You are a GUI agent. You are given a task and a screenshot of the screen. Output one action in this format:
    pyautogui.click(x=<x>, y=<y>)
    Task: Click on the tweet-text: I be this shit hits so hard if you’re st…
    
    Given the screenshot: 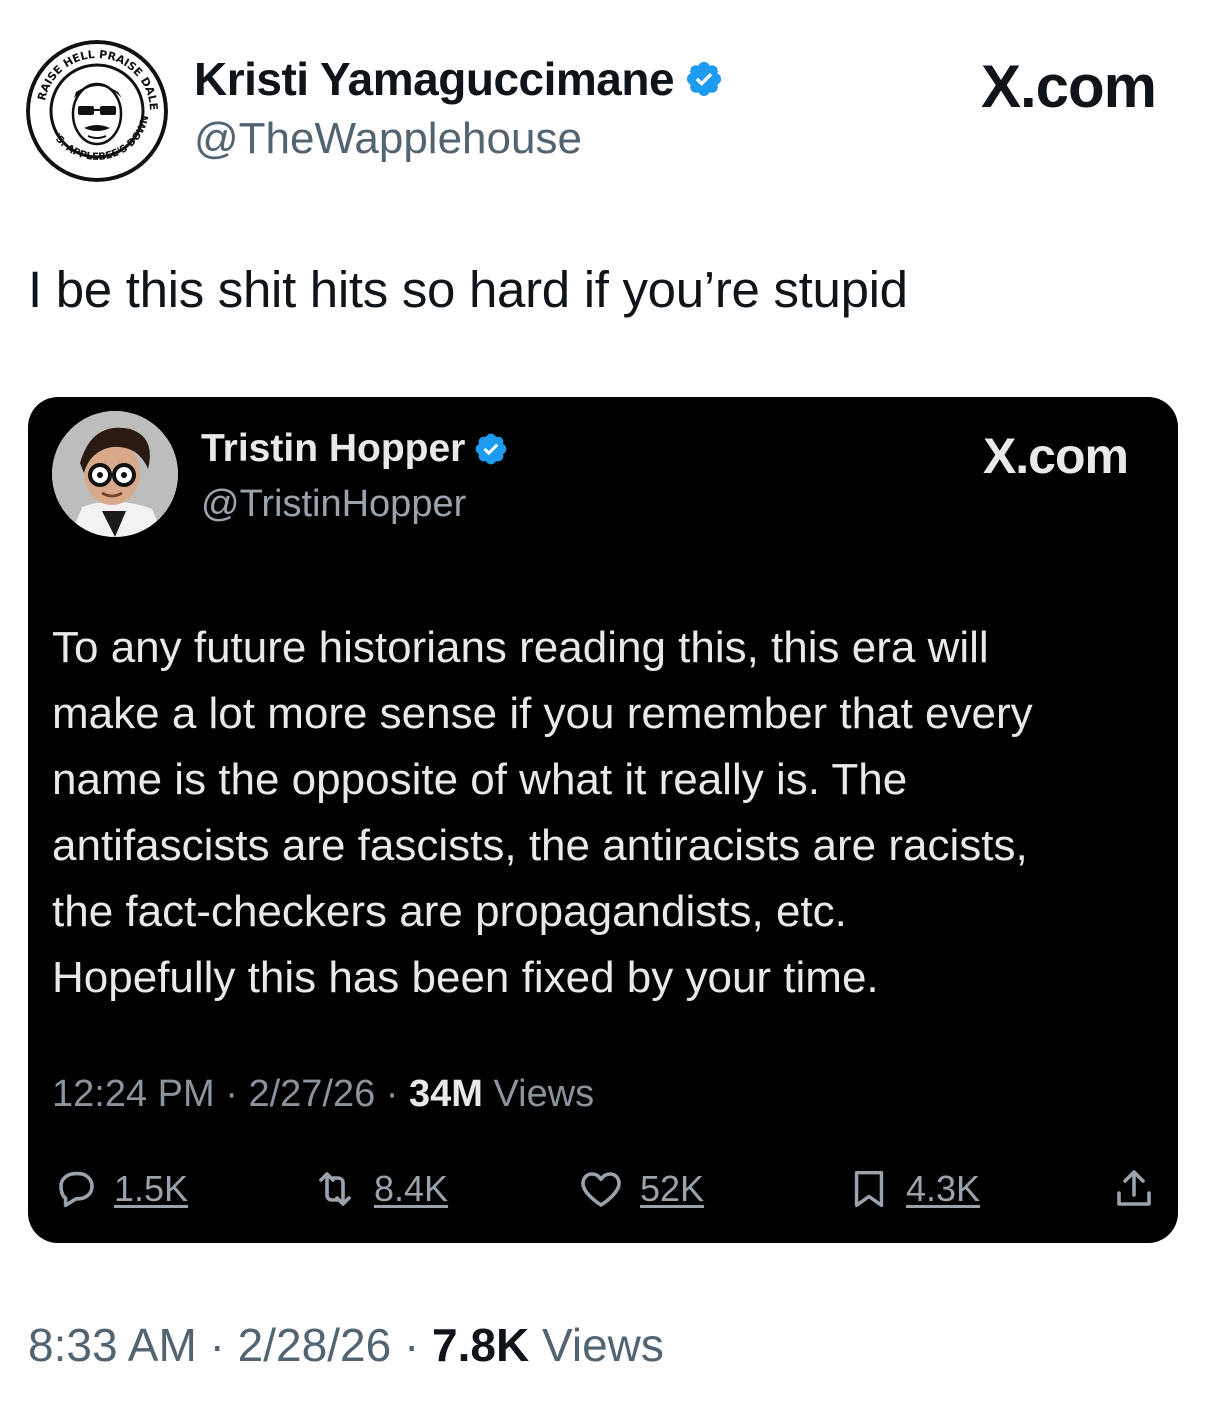 What is the action you would take?
    pyautogui.click(x=468, y=289)
    